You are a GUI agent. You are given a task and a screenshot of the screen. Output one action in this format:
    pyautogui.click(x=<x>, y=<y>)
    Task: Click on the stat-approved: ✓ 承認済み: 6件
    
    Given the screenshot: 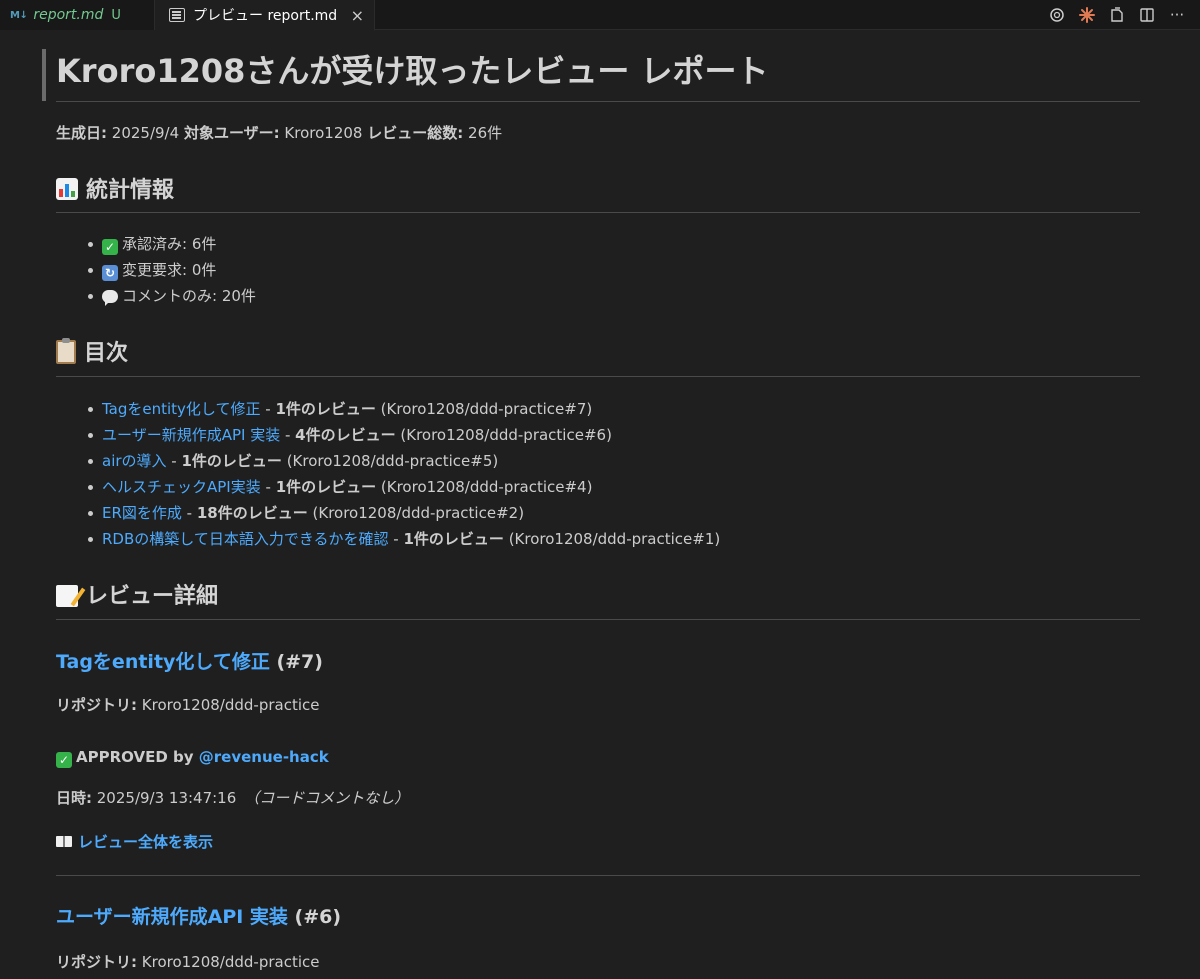 What is the action you would take?
    pyautogui.click(x=172, y=244)
    